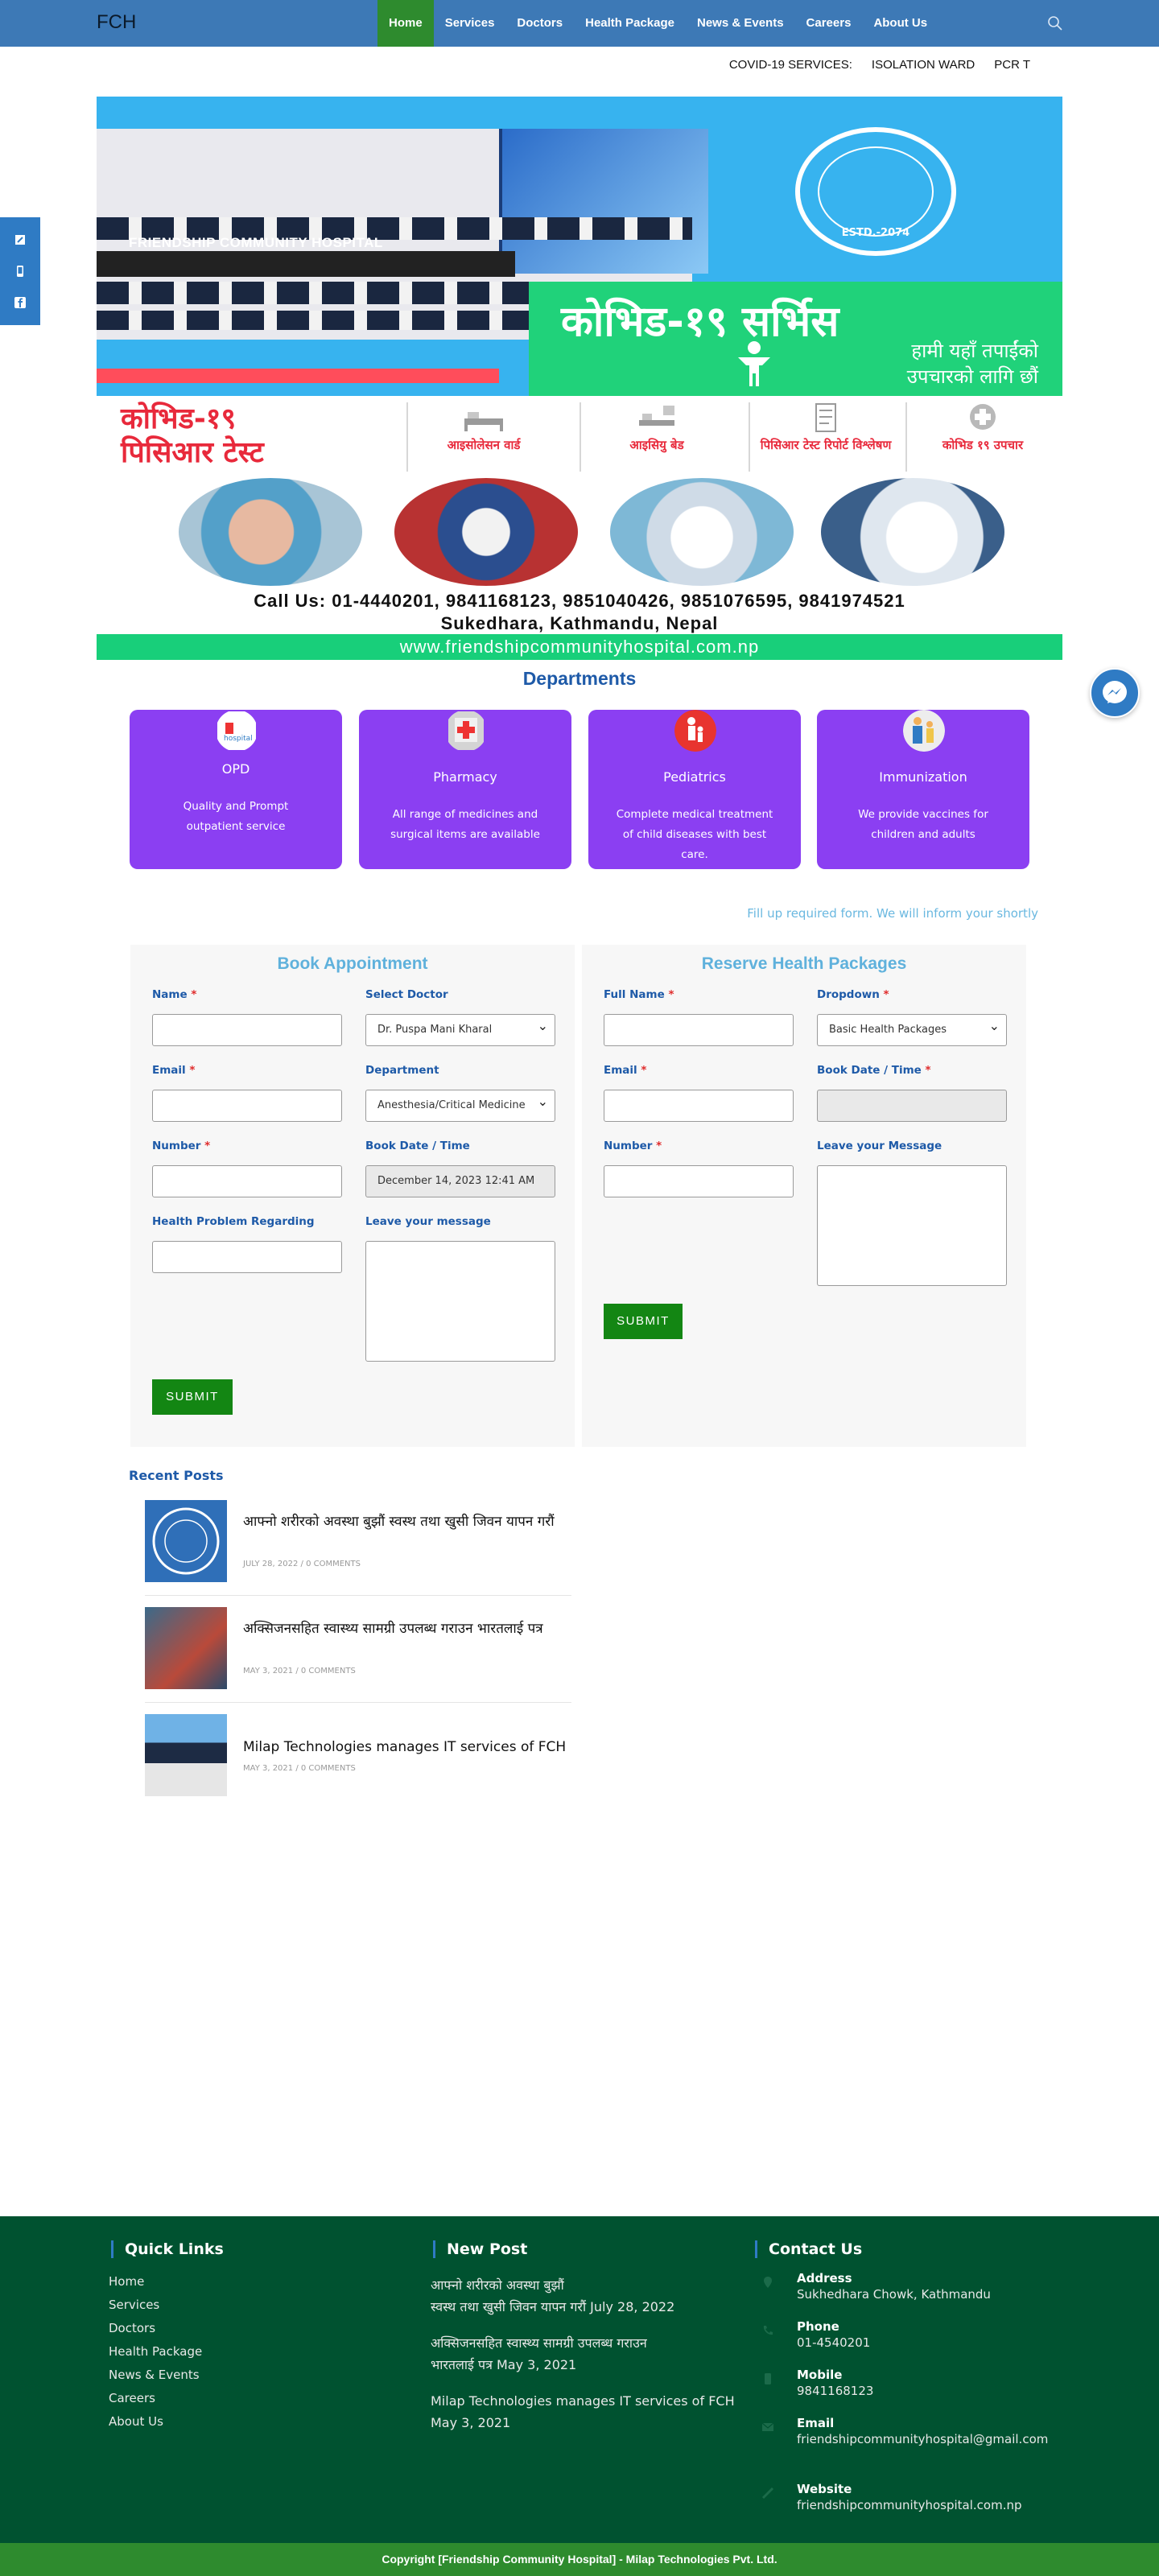 This screenshot has width=1159, height=2576. I want to click on contact-phone-label: Phone, so click(818, 2326).